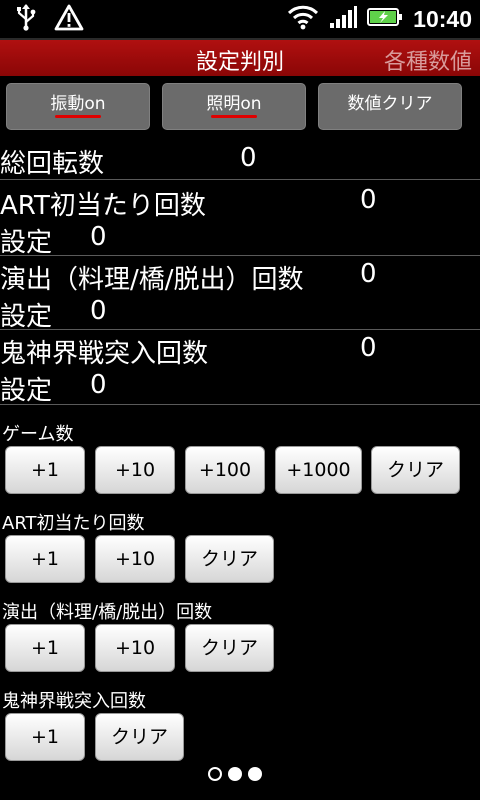 The image size is (480, 800). Describe the element at coordinates (240, 20) in the screenshot. I see `status-bar: 10:40` at that location.